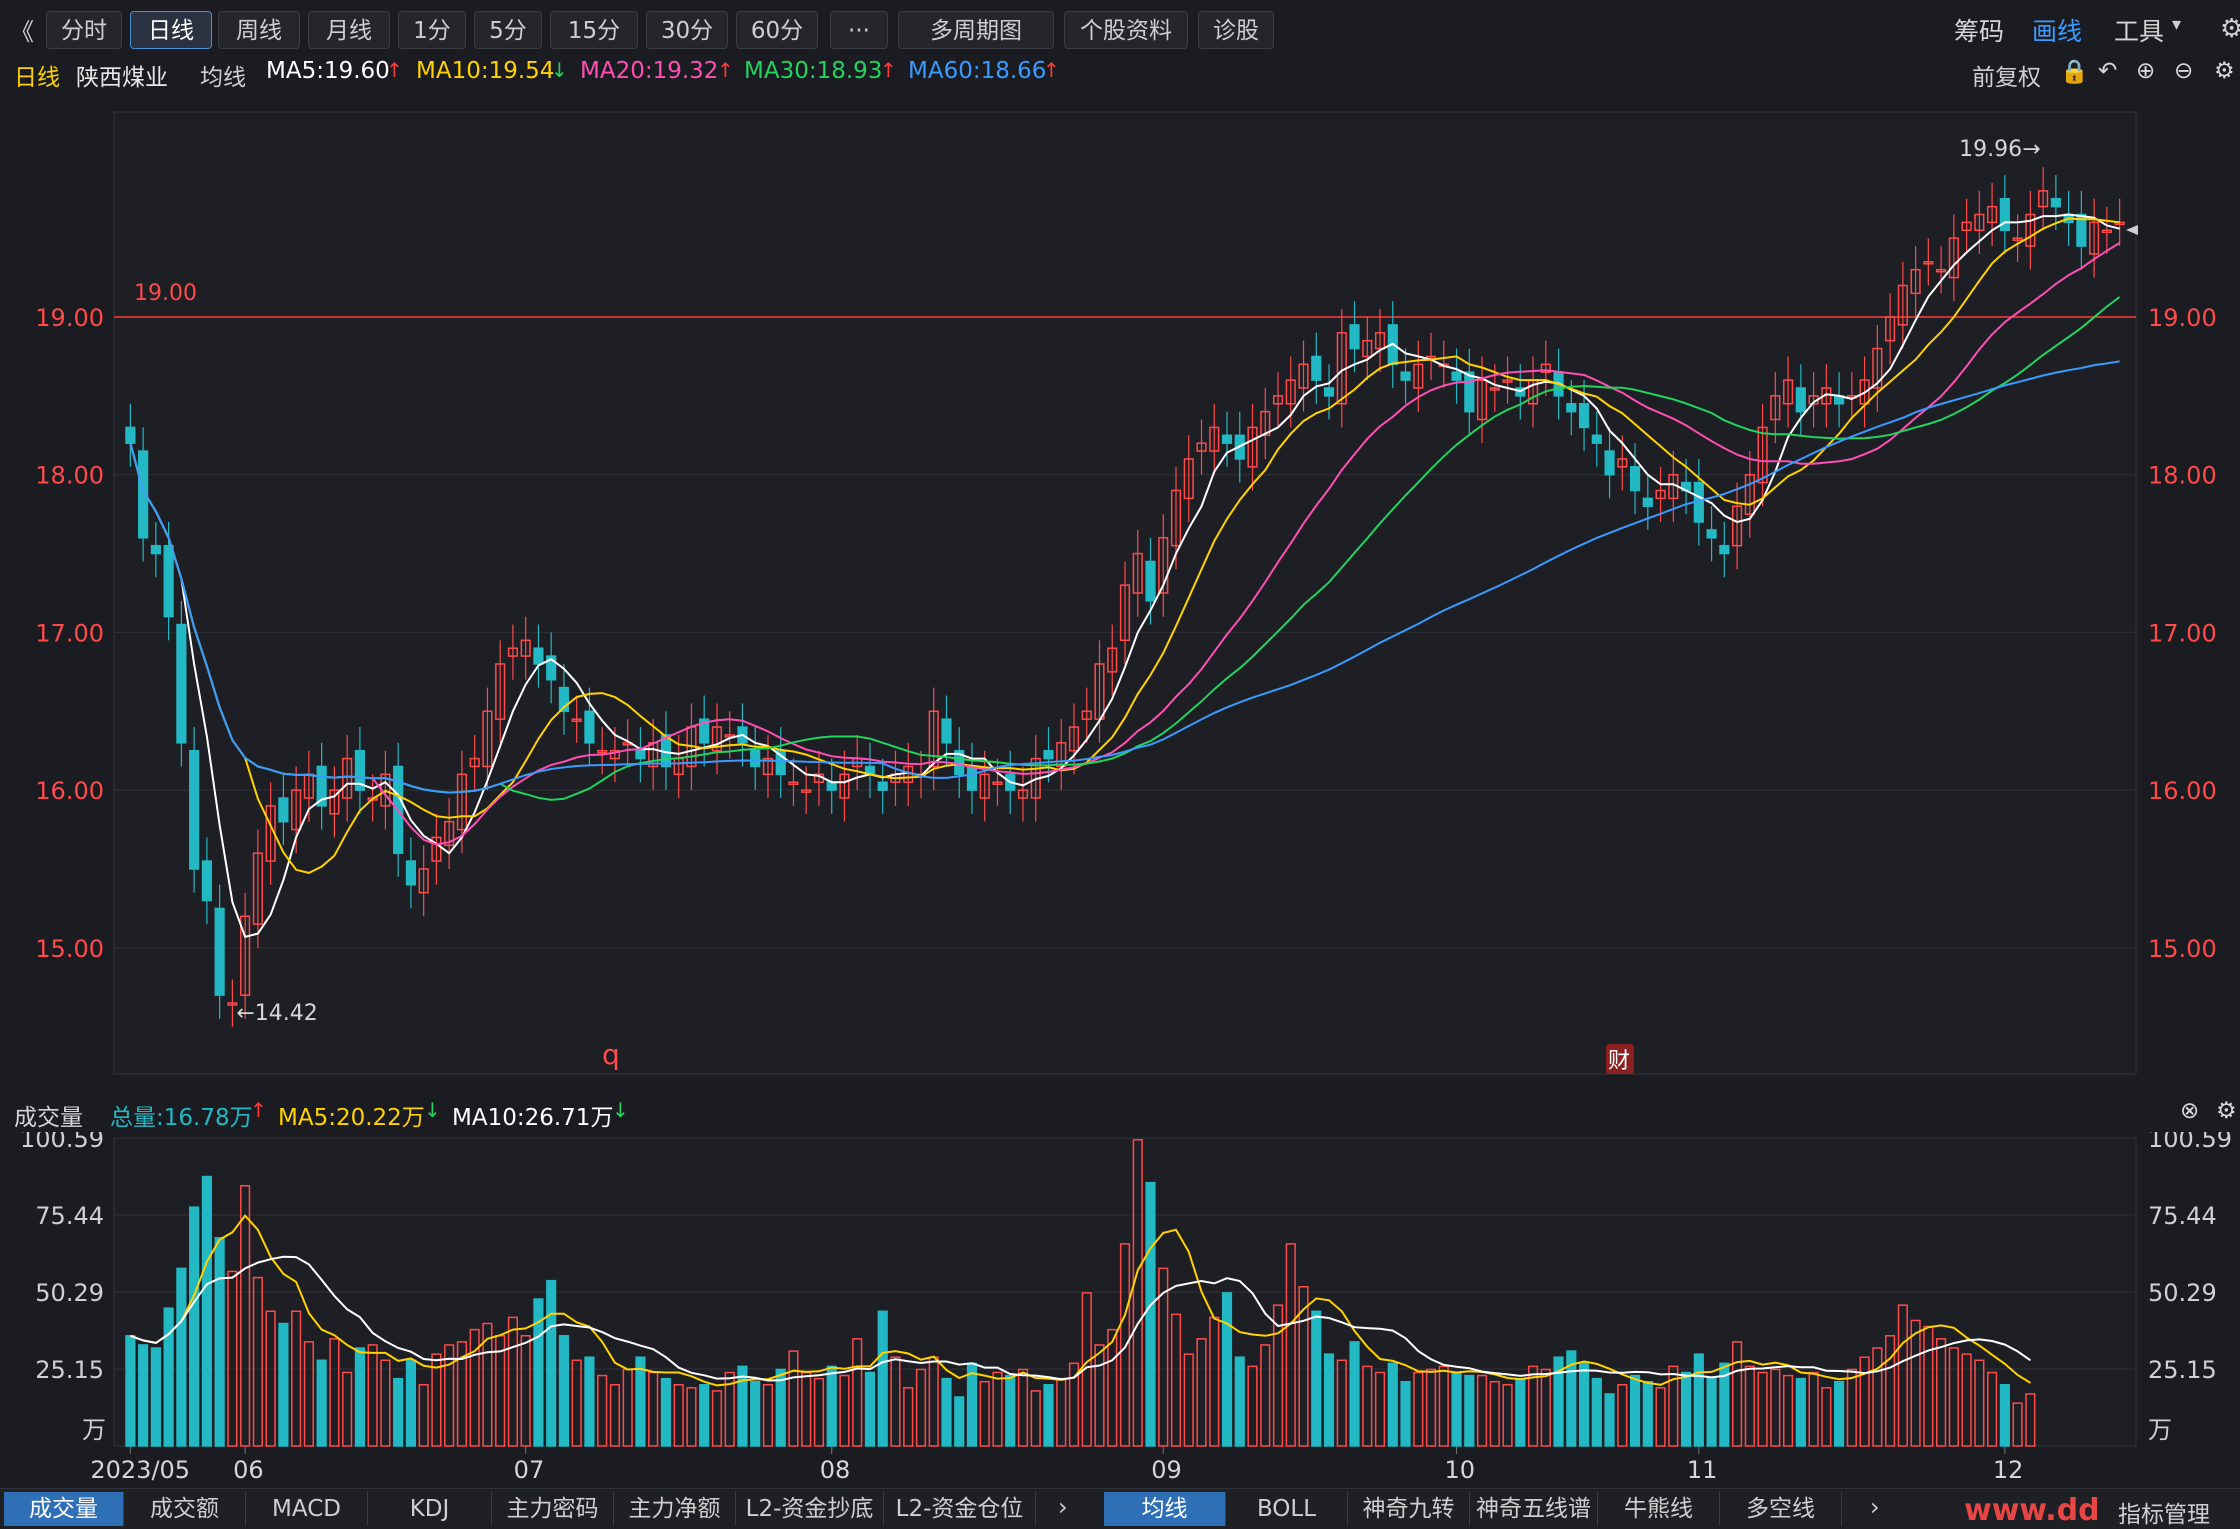  Describe the element at coordinates (430, 1509) in the screenshot. I see `indicator-tab-3: KDJ` at that location.